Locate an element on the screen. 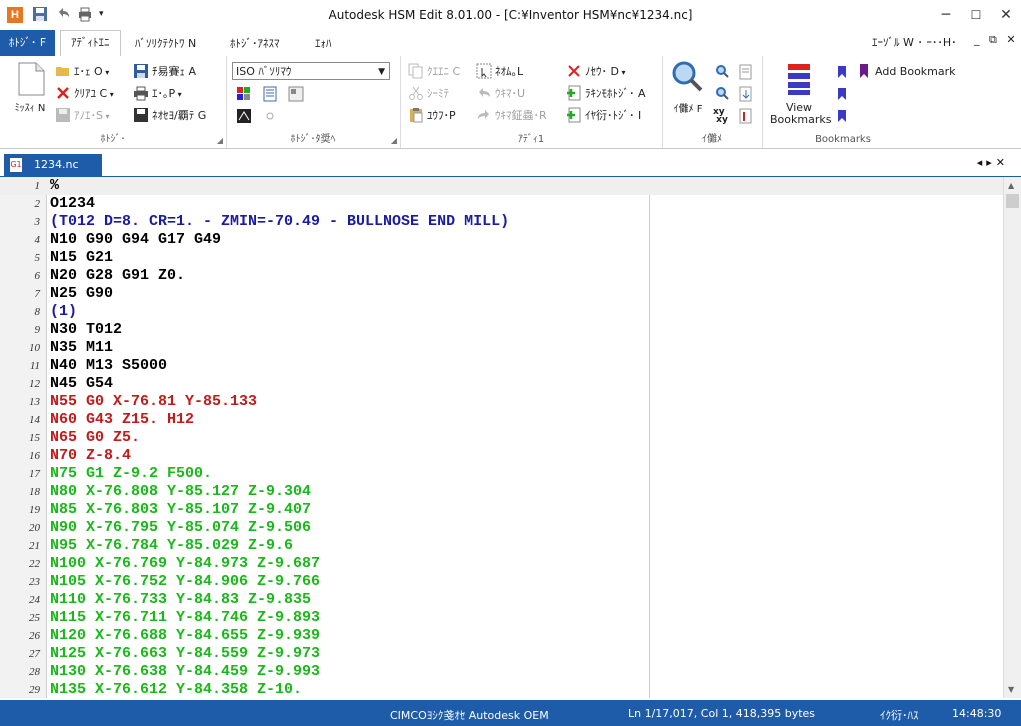 This screenshot has width=1021, height=726. find-previous-icon is located at coordinates (722, 95).